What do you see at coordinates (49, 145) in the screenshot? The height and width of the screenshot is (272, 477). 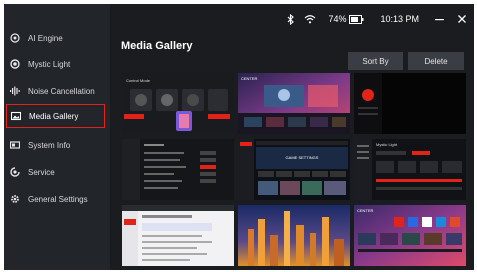 I see `sidebar-item-label: System Info` at bounding box center [49, 145].